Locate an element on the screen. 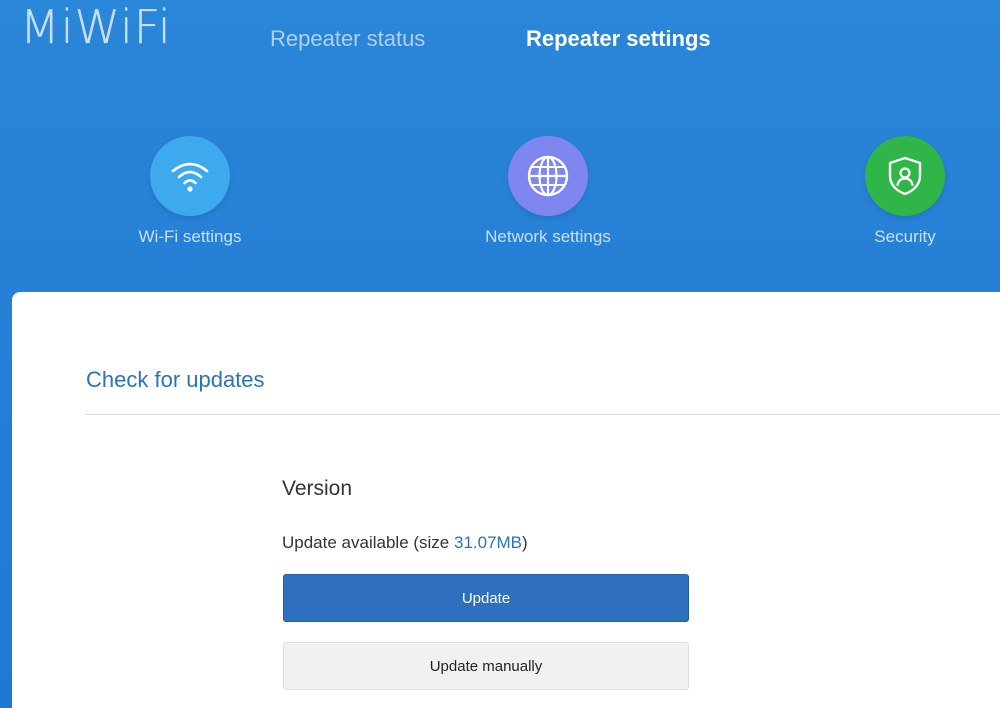 This screenshot has width=1000, height=708. version-title: Version is located at coordinates (317, 488).